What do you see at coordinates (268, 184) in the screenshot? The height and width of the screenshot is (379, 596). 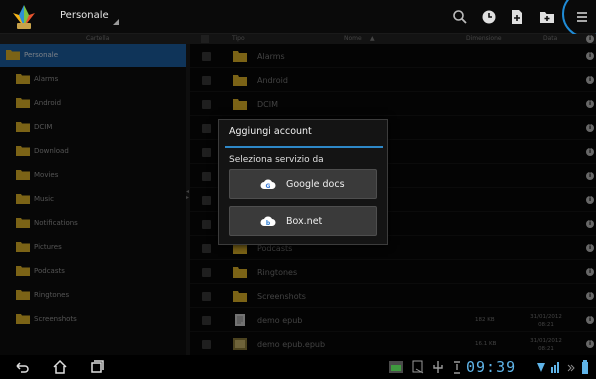 I see `google-docs-icon: G` at bounding box center [268, 184].